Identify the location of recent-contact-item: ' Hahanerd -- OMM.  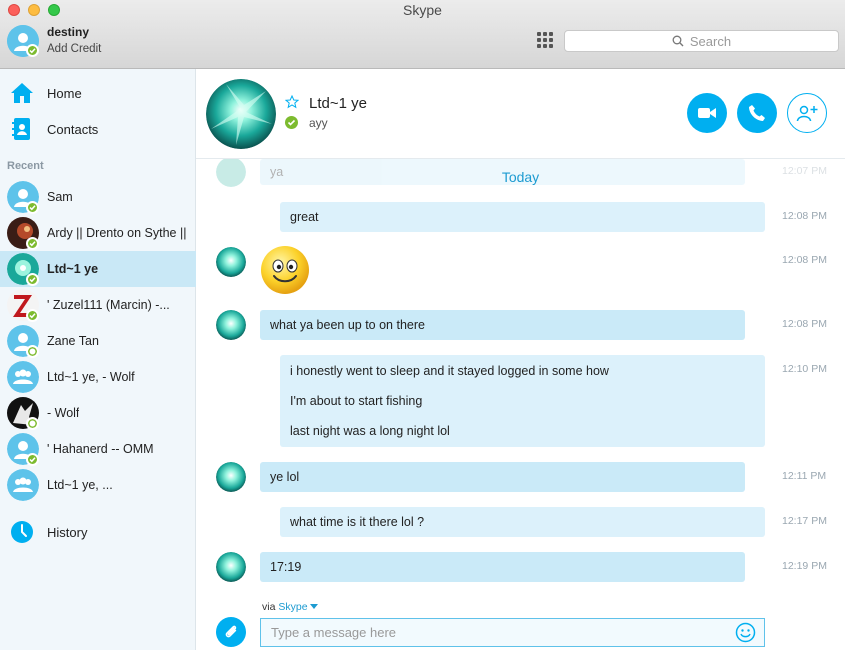
(98, 449).